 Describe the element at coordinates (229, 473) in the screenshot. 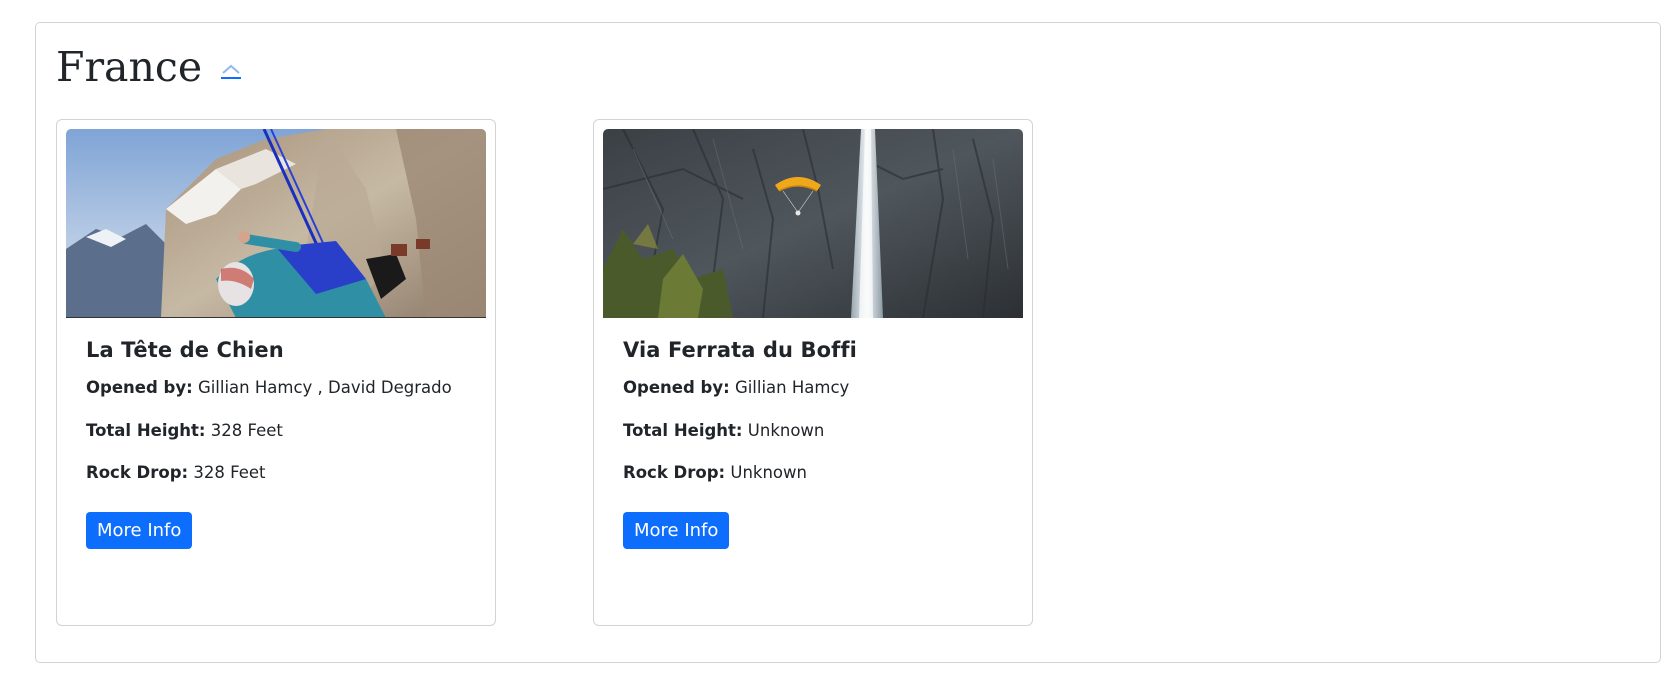

I see `rock-drop-value: 328 Feet` at that location.